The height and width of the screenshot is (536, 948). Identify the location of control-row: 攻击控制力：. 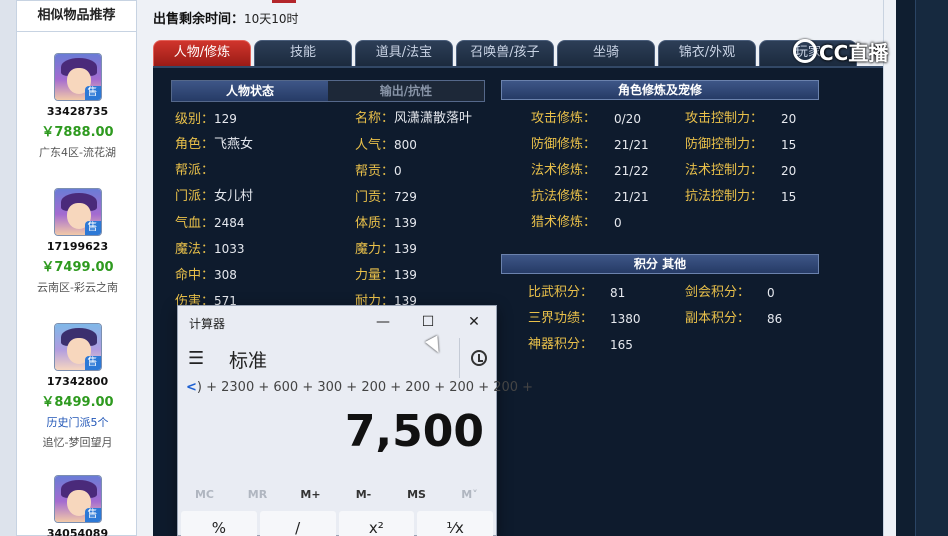
(724, 119).